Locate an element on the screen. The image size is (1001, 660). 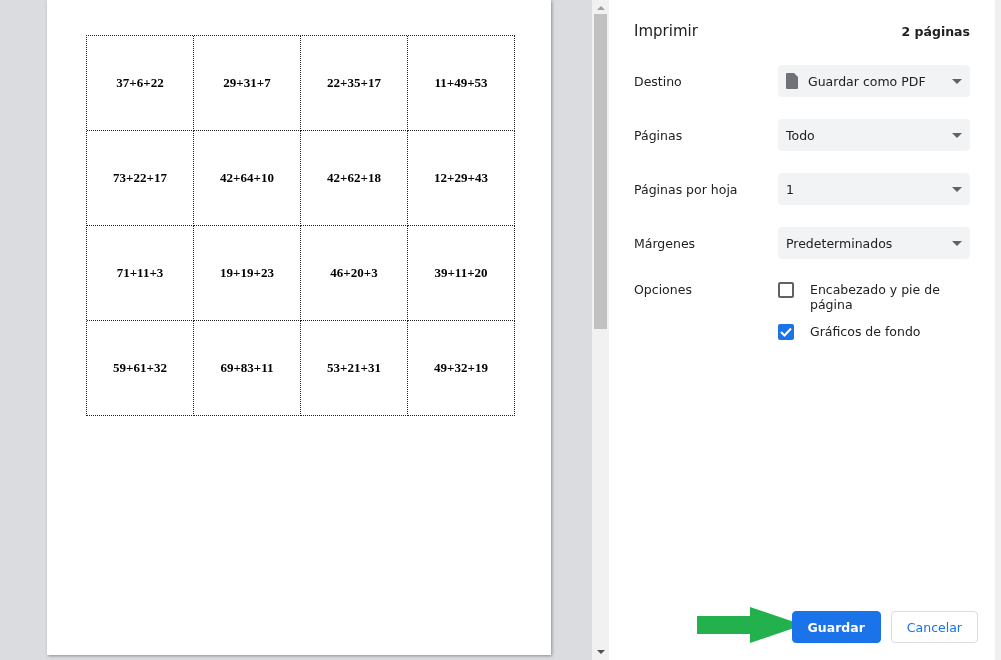
grid-cell: 71+11+3 is located at coordinates (140, 273).